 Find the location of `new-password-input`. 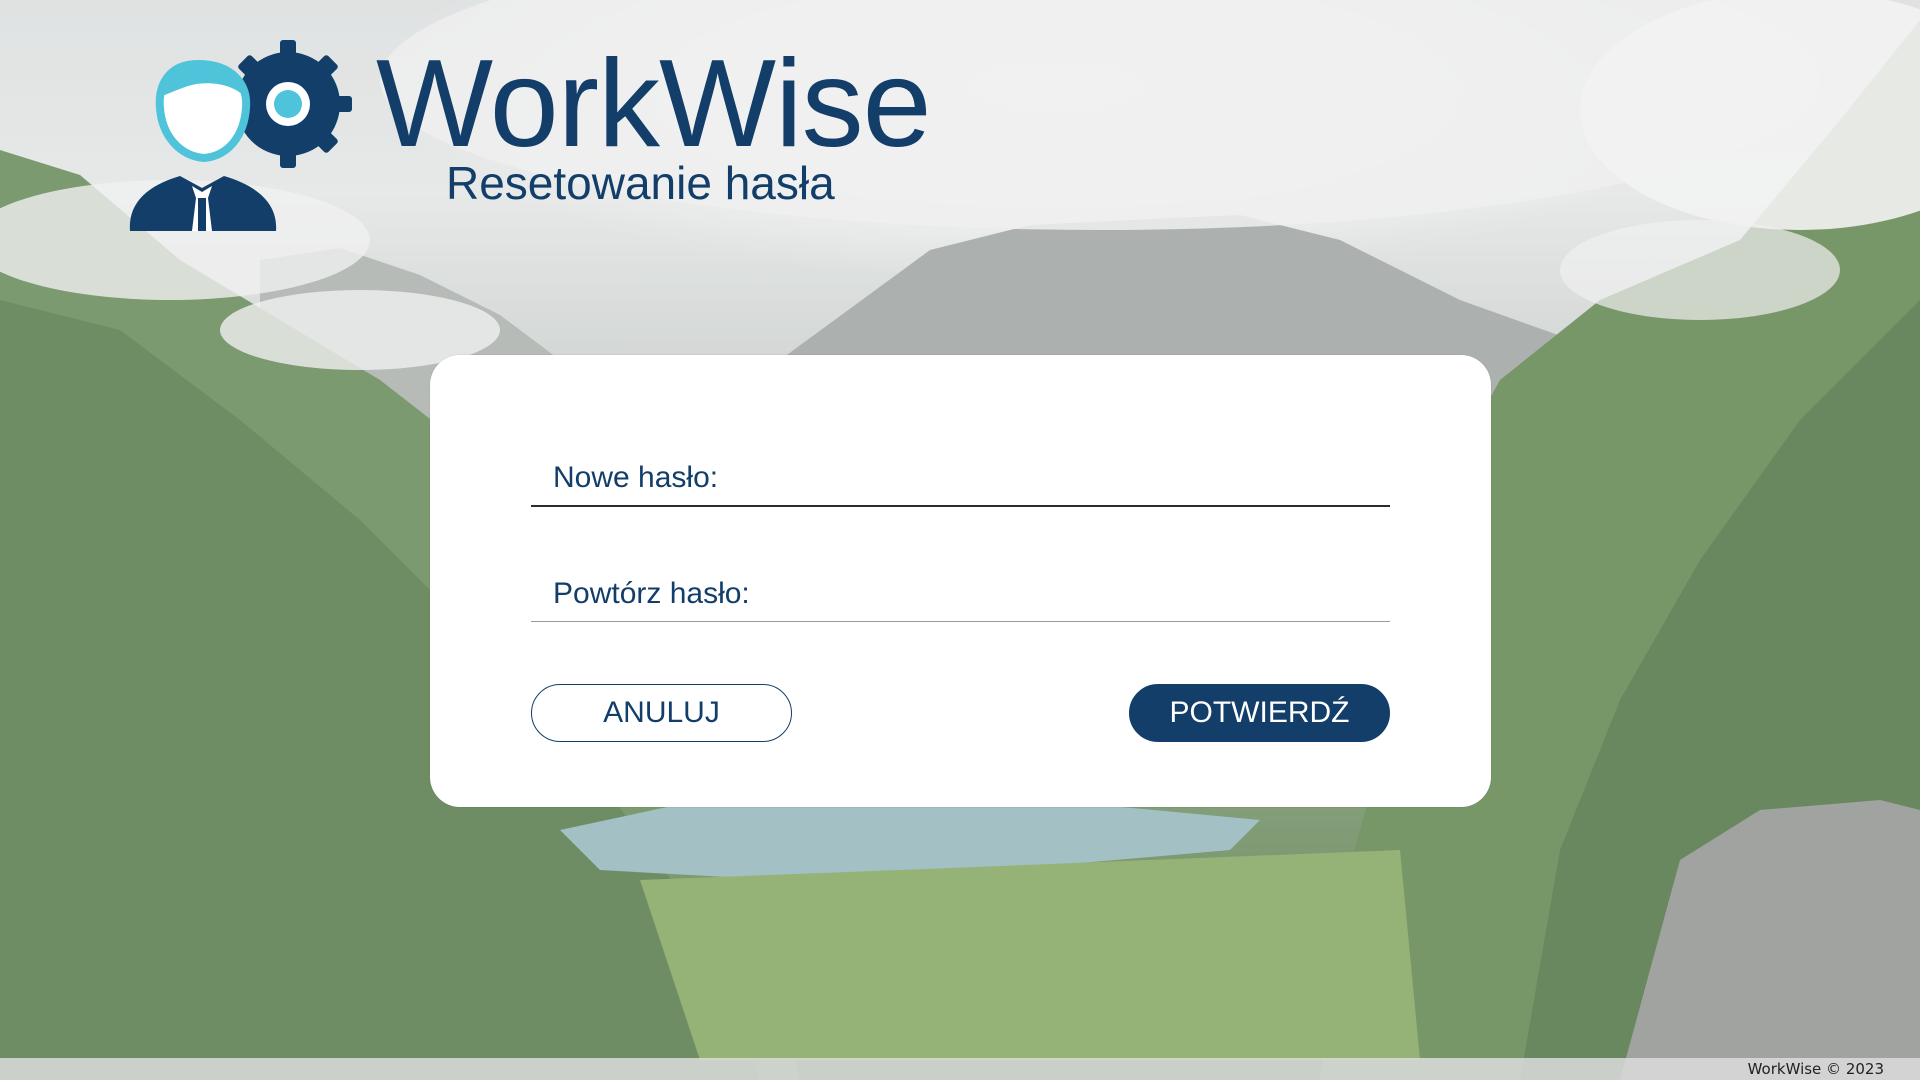

new-password-input is located at coordinates (1070, 478).